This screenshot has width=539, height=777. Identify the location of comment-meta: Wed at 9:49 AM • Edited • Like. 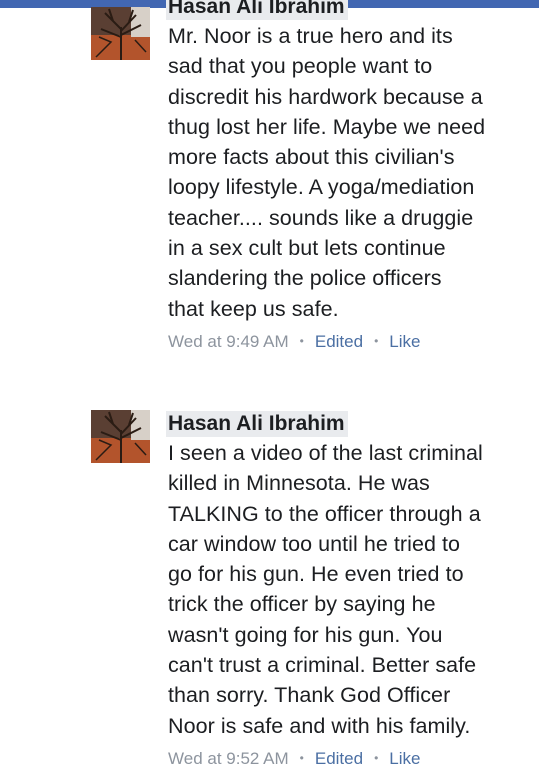
(348, 341).